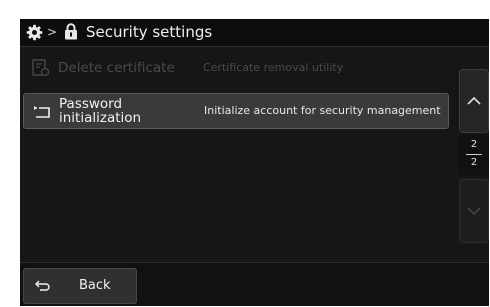  I want to click on header-bar: > Security settings, so click(254, 33).